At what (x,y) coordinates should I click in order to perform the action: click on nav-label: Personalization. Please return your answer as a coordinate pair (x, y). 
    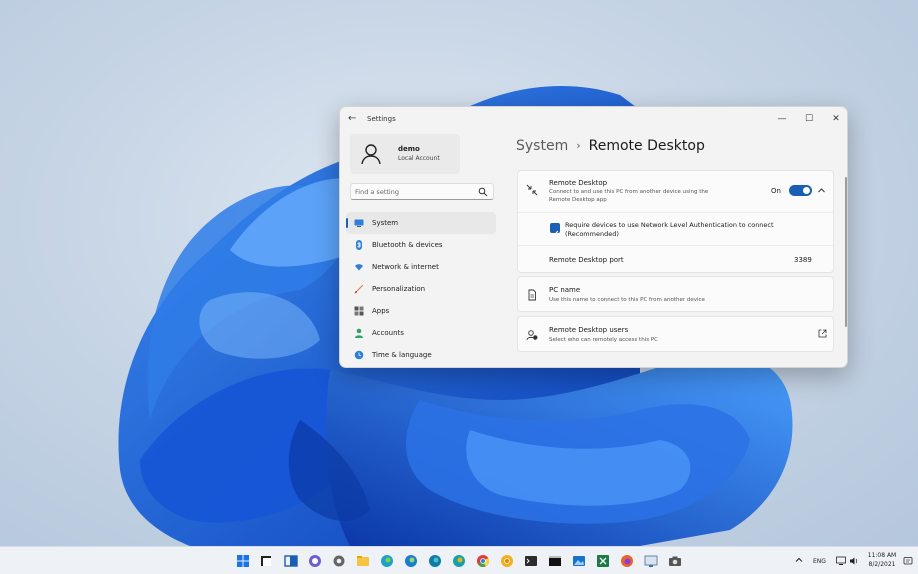
    Looking at the image, I should click on (399, 289).